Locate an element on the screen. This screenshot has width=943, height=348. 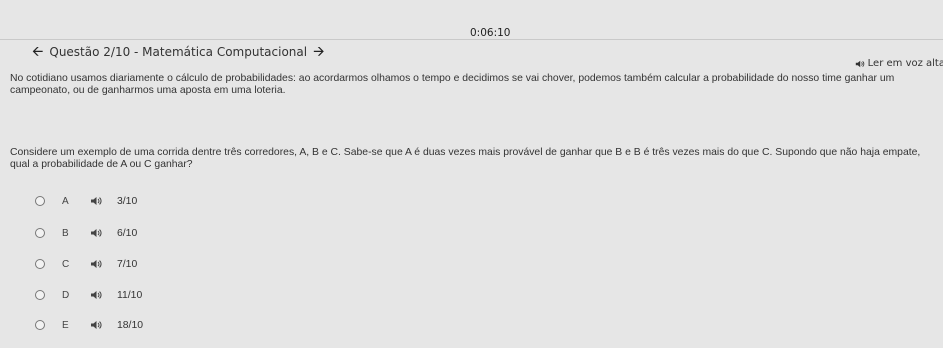
read-aloud-label: Ler em voz alta is located at coordinates (905, 63).